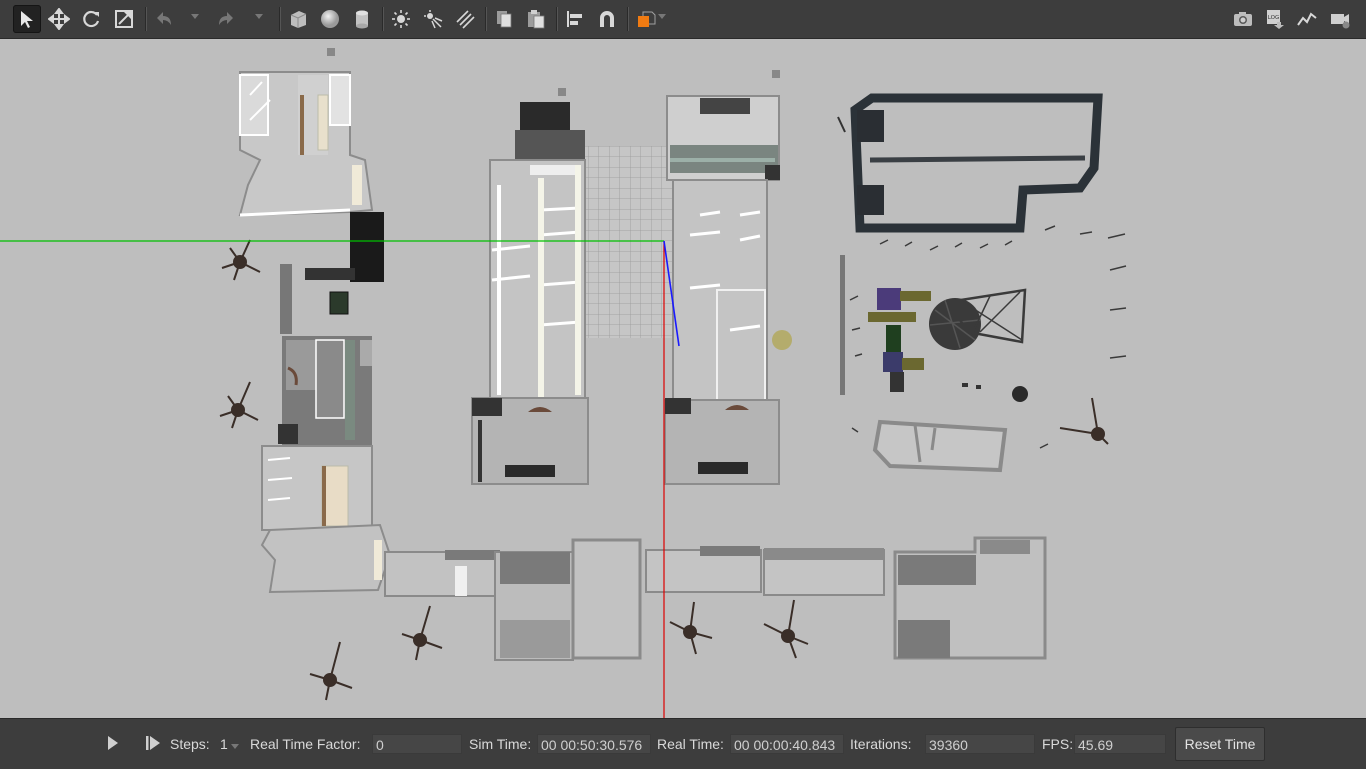 The height and width of the screenshot is (769, 1366). What do you see at coordinates (1307, 19) in the screenshot?
I see `plot-icon` at bounding box center [1307, 19].